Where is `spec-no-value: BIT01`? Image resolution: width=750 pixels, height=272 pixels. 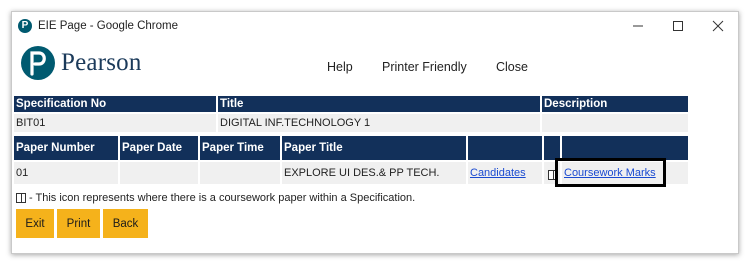
spec-no-value: BIT01 is located at coordinates (116, 123).